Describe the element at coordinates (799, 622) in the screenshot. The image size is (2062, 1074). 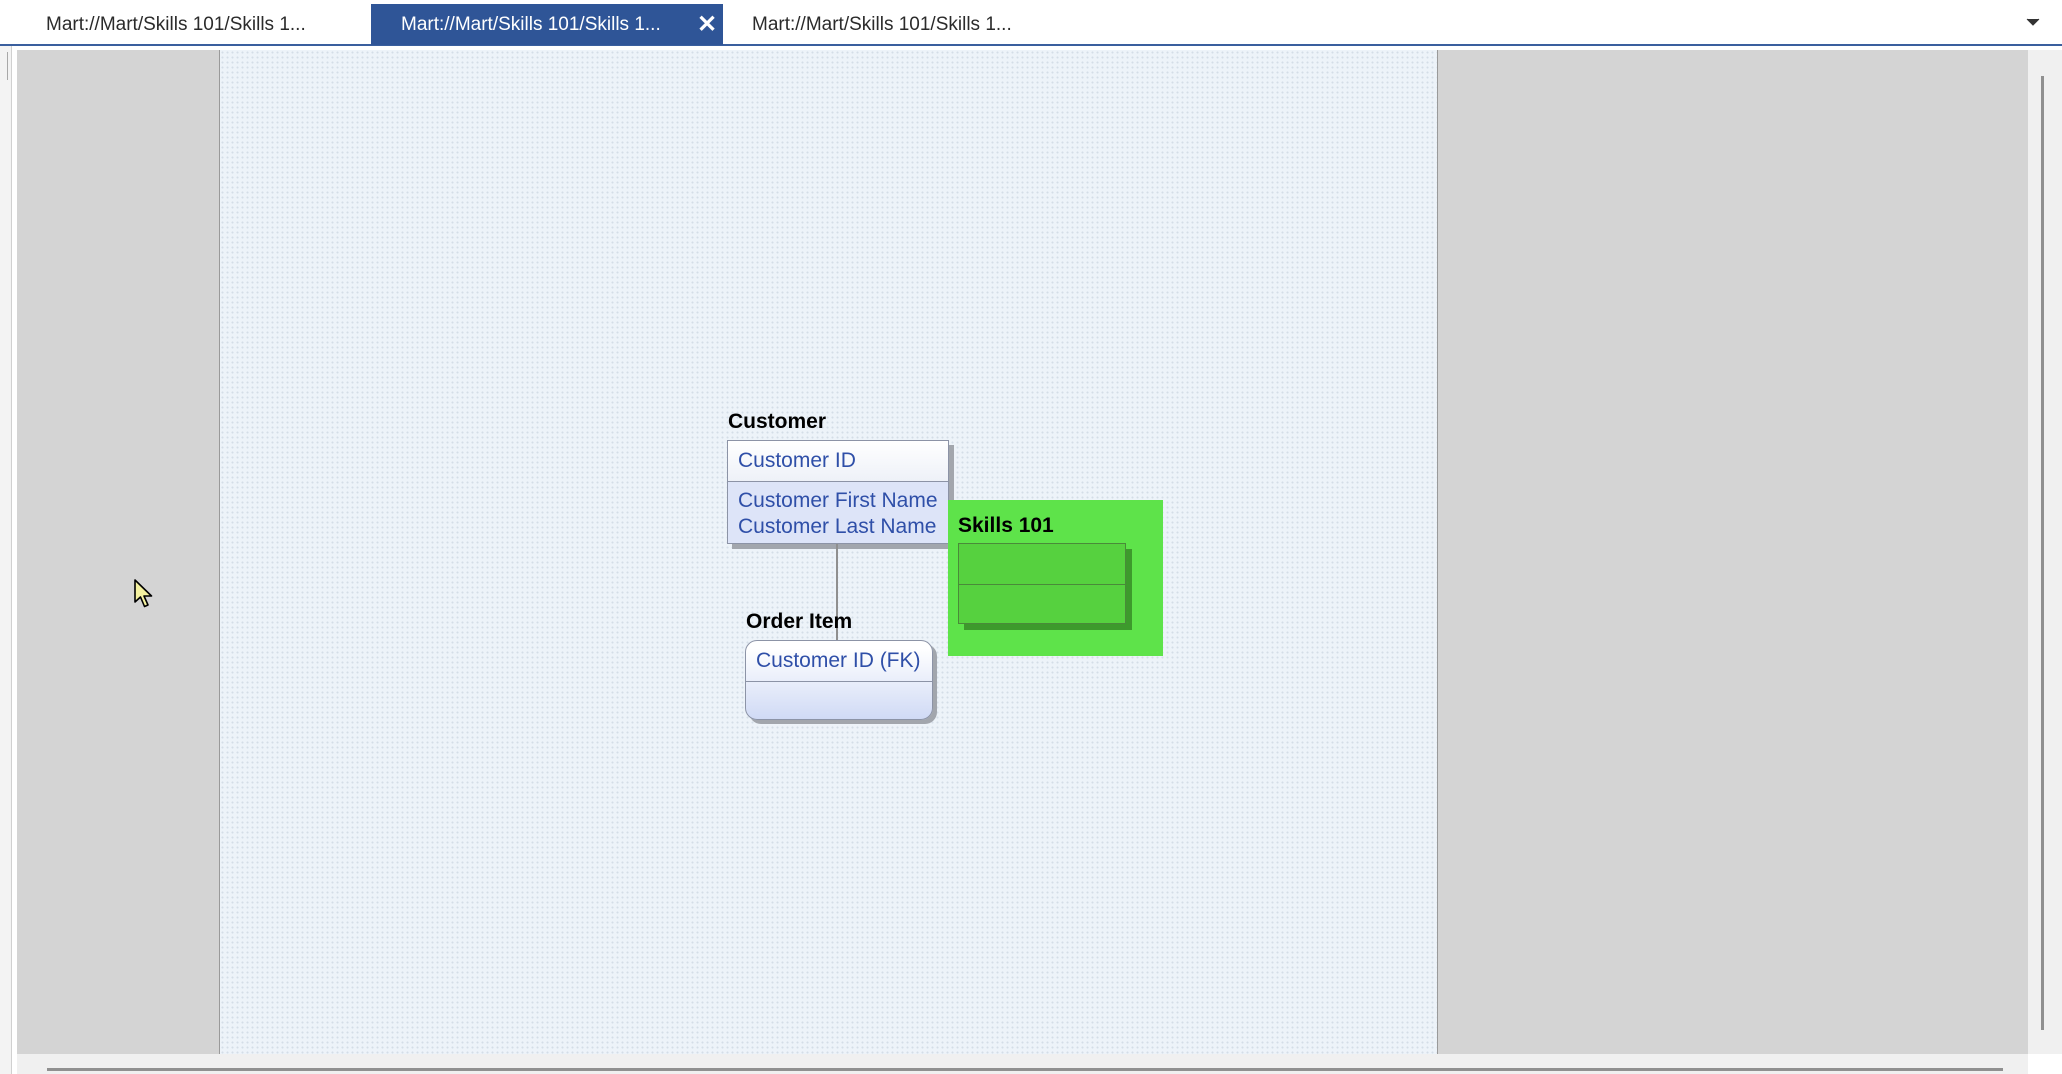
I see `order-item-entity-title: Order Item` at that location.